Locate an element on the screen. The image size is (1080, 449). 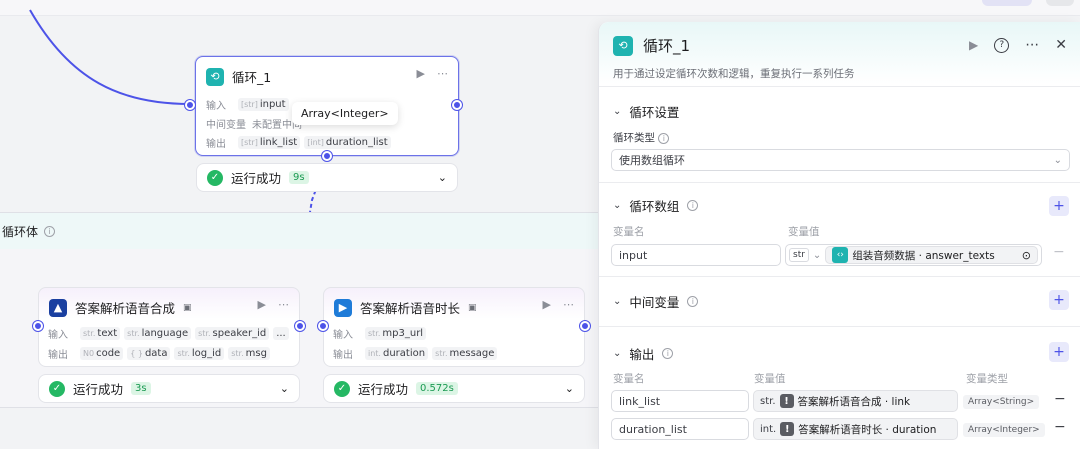
panel-description: 用于通过设定循环次数和逻辑，重复执行一系列任务 is located at coordinates (734, 74).